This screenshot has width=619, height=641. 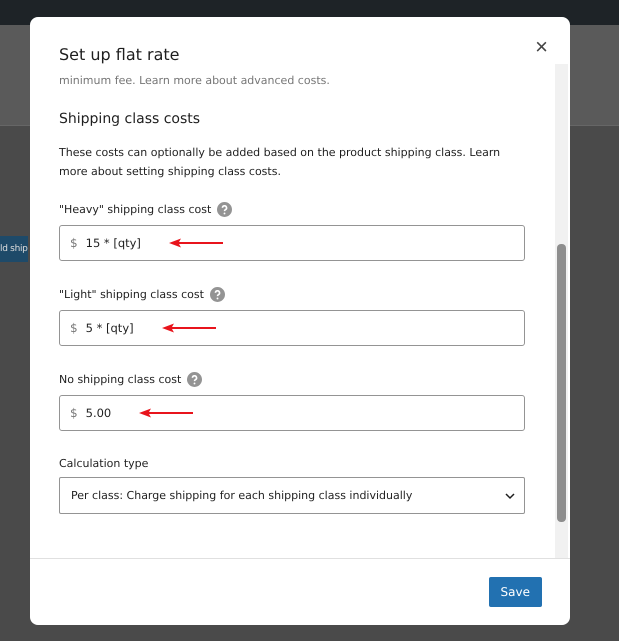 I want to click on field-label: "Heavy" shipping class cost, so click(x=135, y=209).